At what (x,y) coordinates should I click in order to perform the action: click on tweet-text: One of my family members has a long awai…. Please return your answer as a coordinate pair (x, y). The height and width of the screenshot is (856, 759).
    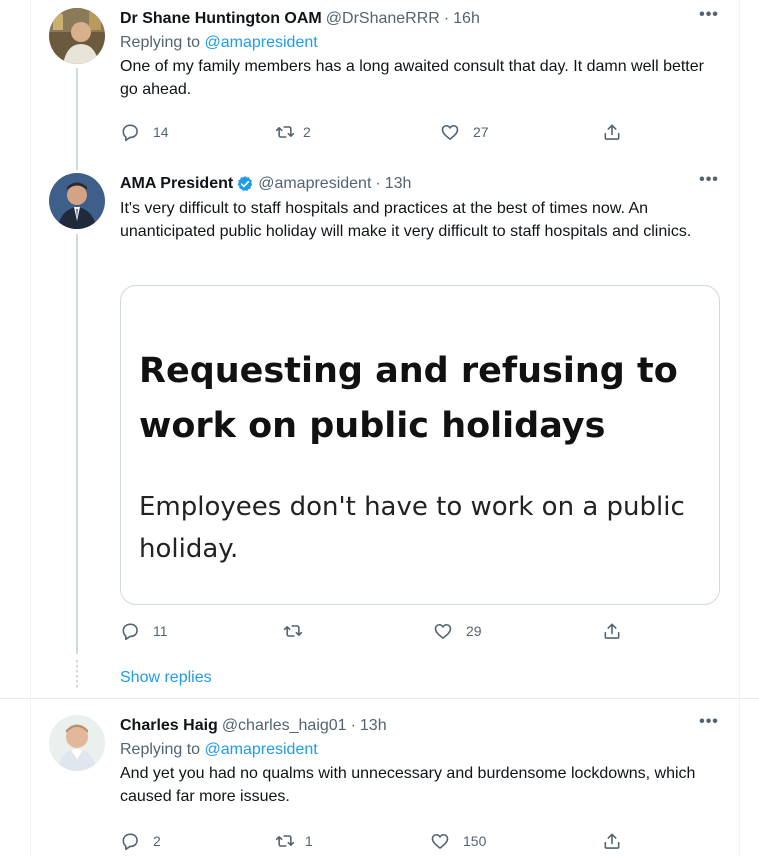
    Looking at the image, I should click on (412, 78).